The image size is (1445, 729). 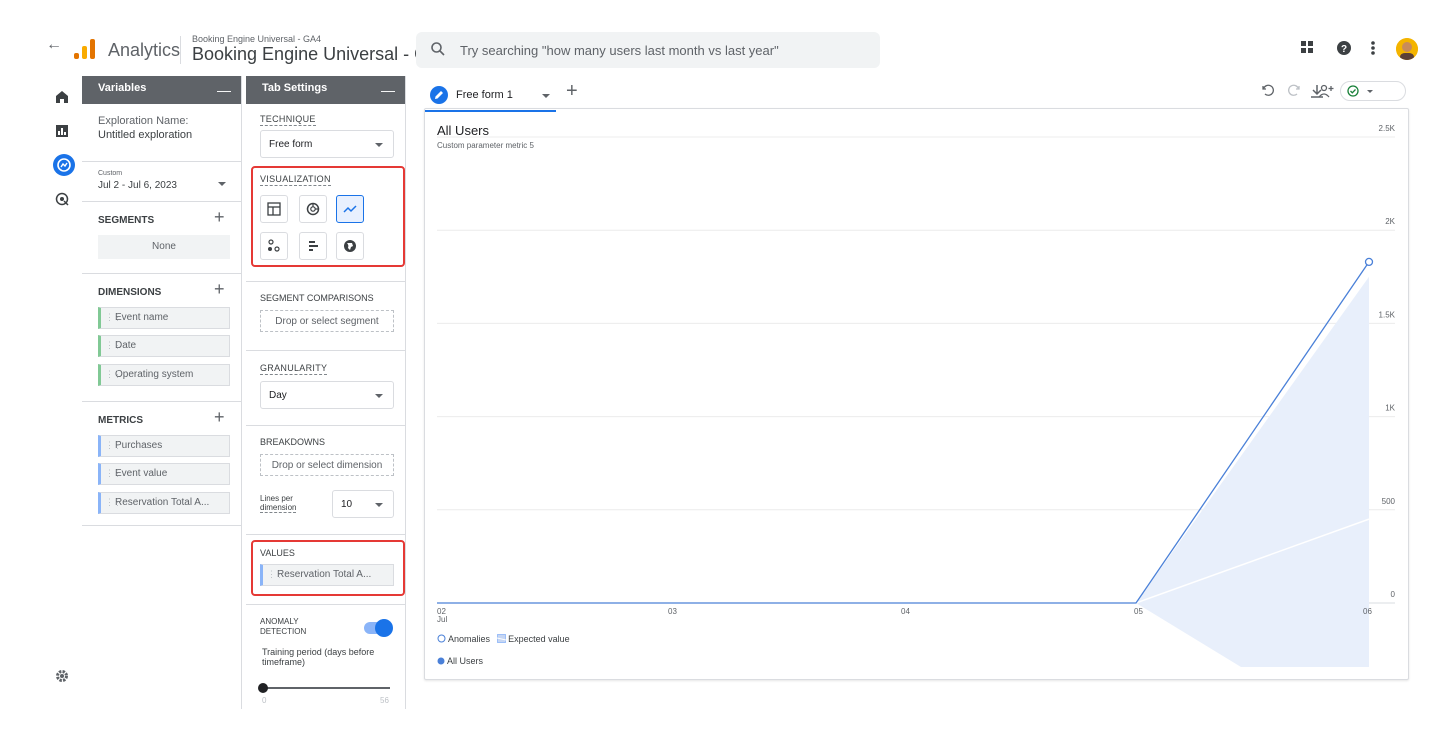 What do you see at coordinates (572, 91) in the screenshot?
I see `add-tab-button: +` at bounding box center [572, 91].